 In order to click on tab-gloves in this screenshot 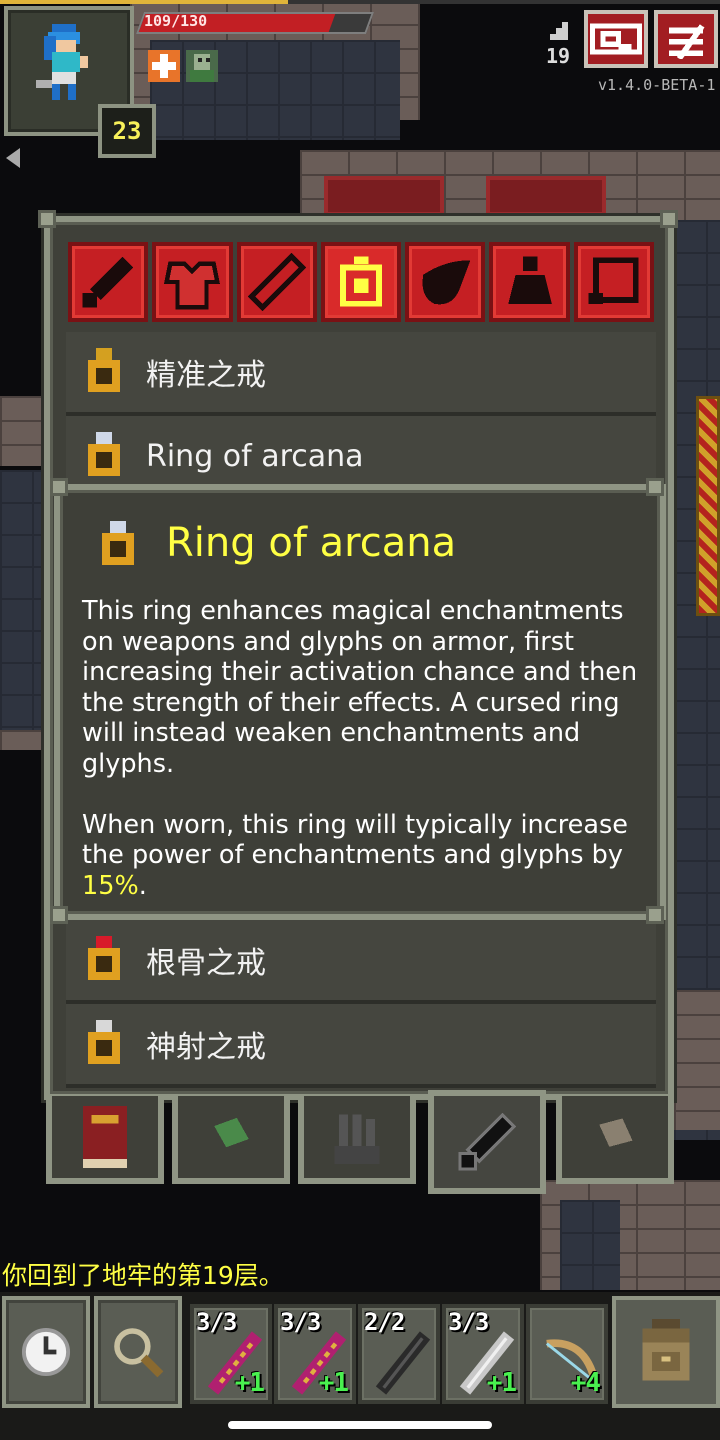, I will do `click(357, 1140)`.